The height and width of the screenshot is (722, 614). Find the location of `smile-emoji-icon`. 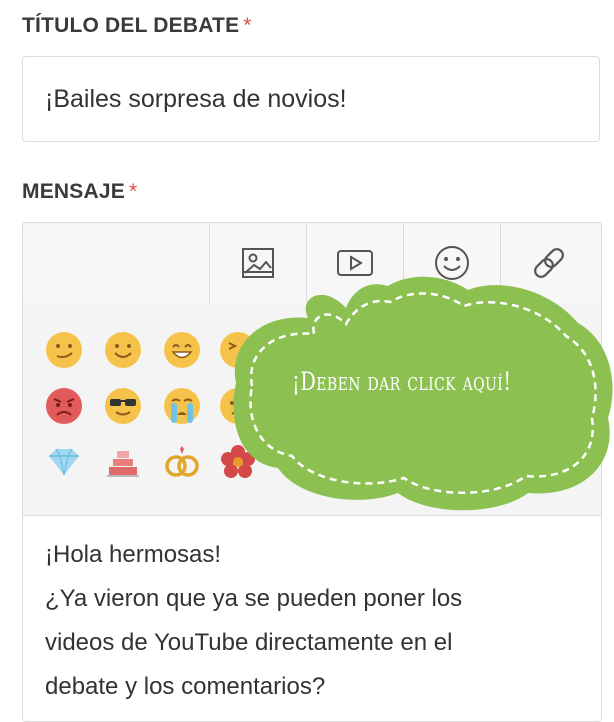

smile-emoji-icon is located at coordinates (123, 350).